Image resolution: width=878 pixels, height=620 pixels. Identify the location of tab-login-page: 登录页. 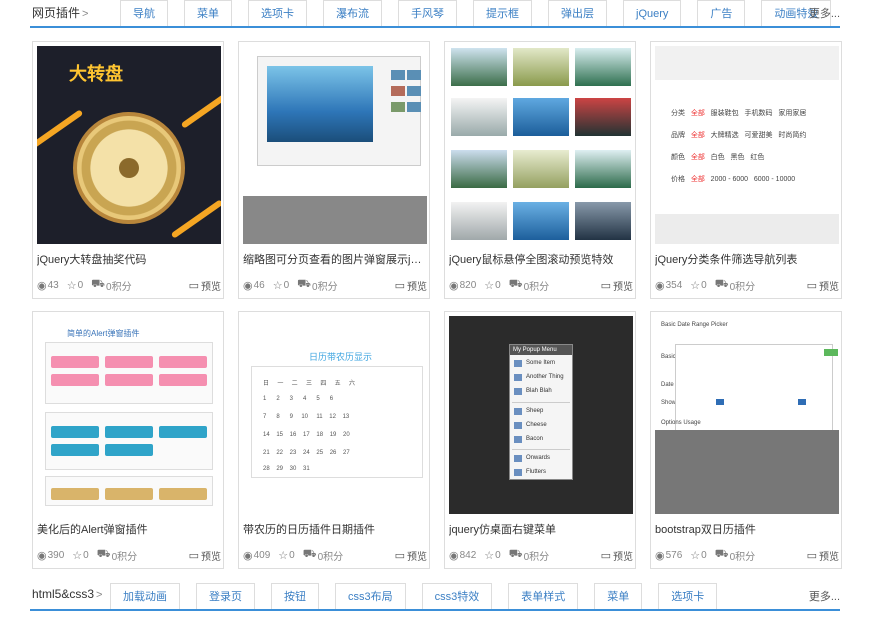
(225, 596).